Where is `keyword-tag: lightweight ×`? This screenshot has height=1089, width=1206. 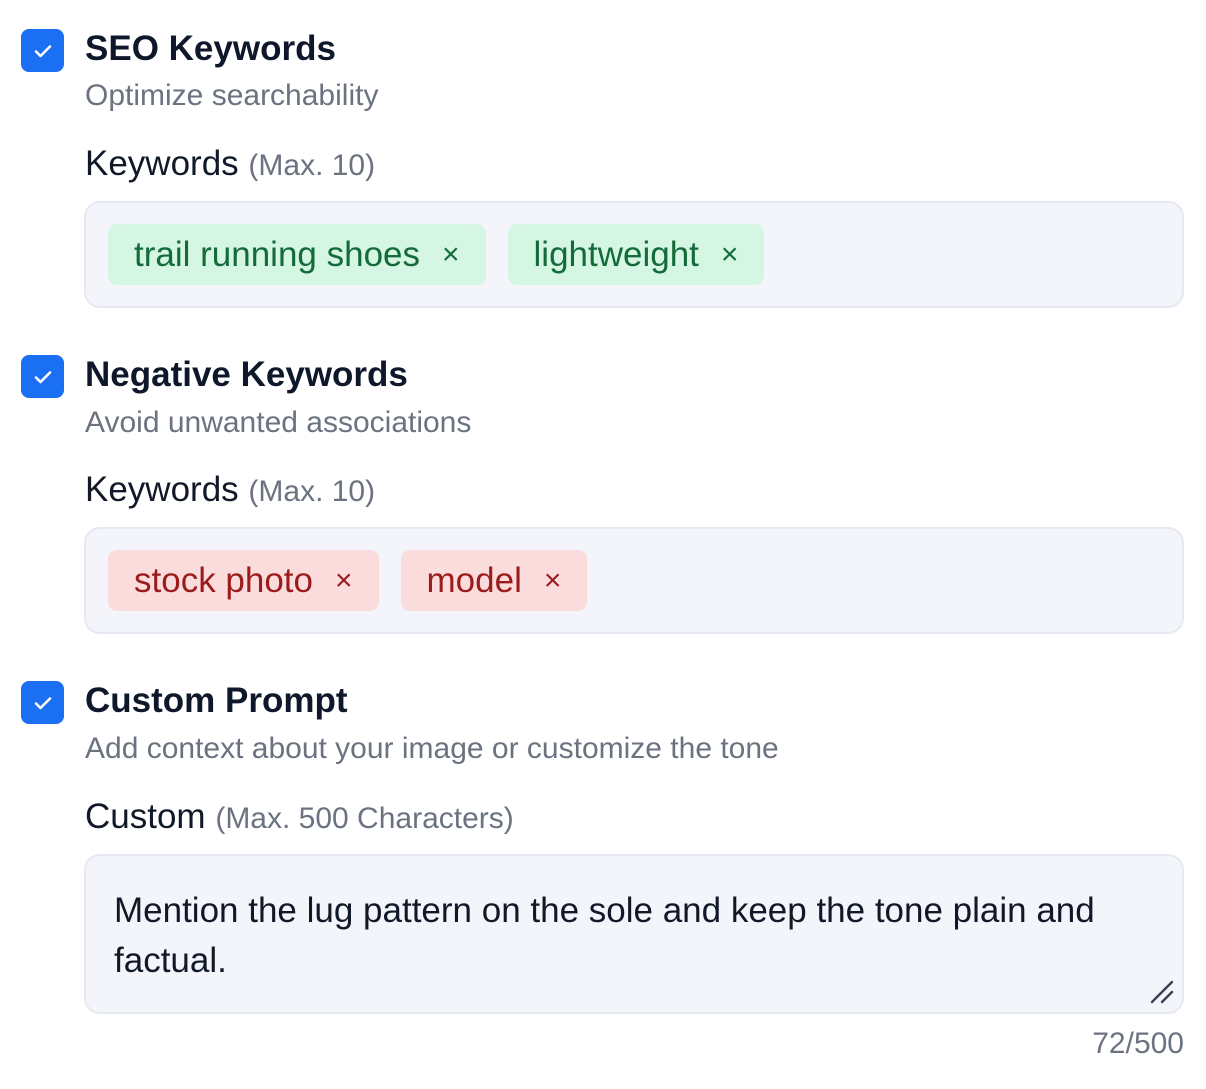
keyword-tag: lightweight × is located at coordinates (636, 254).